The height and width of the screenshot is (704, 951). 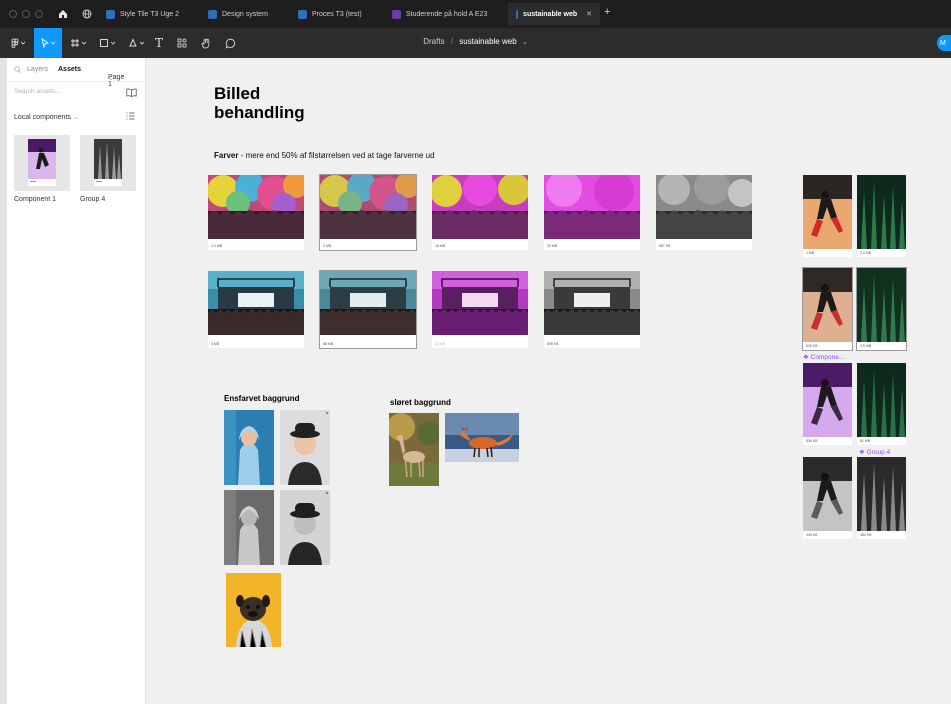 I want to click on subtitle-bold: Farver, so click(x=226, y=155).